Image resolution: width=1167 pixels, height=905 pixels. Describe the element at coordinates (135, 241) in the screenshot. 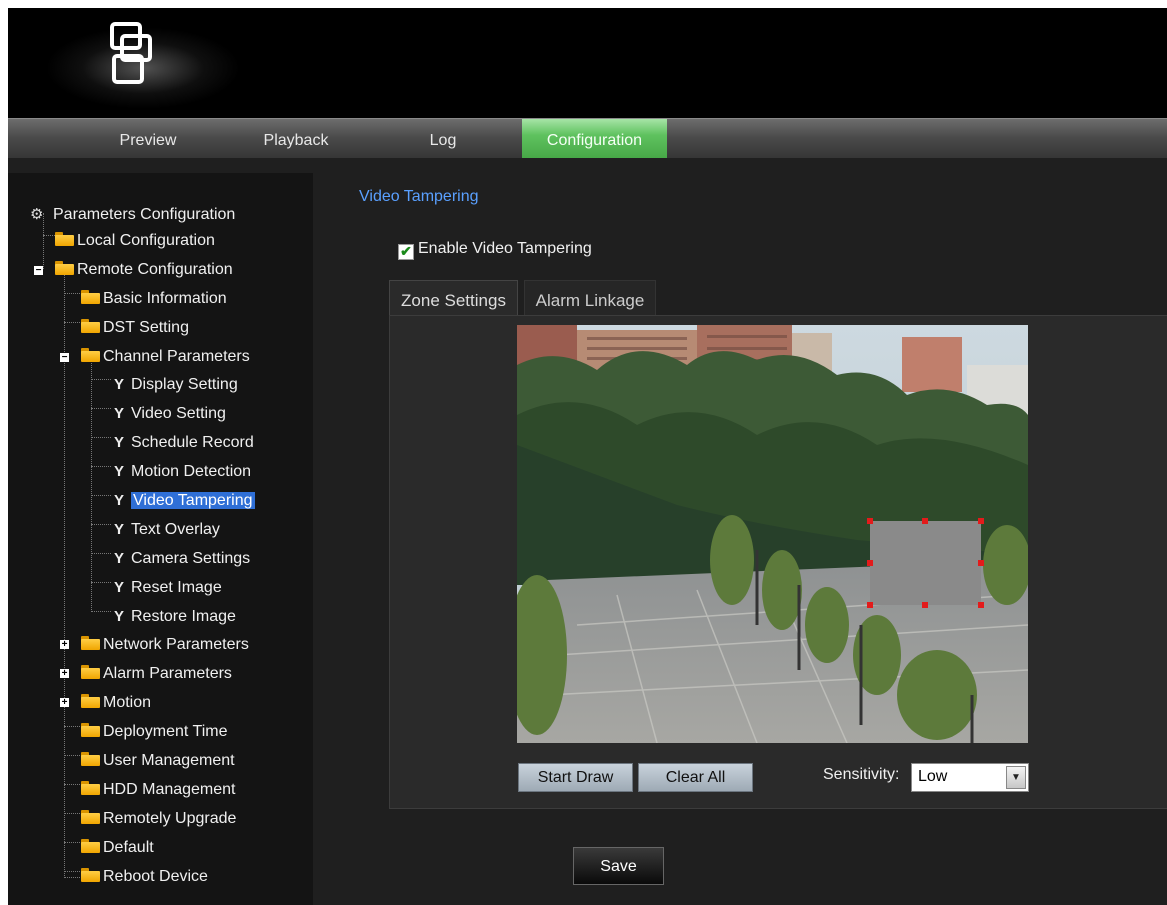

I see `tree-item-local-configuration: Local Configuration` at that location.